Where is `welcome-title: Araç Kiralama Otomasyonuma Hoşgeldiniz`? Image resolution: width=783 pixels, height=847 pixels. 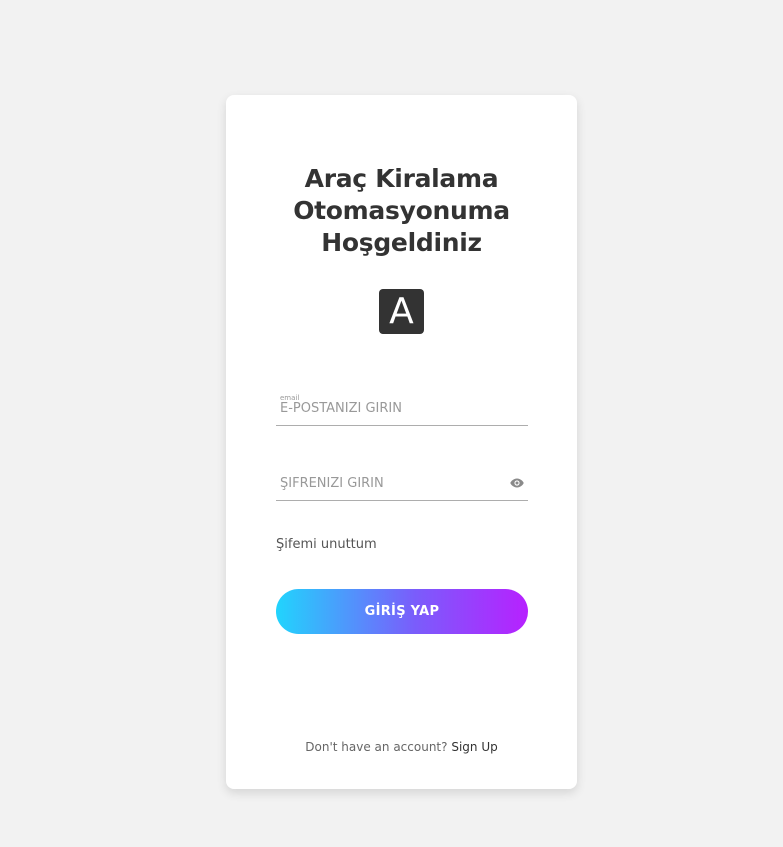 welcome-title: Araç Kiralama Otomasyonuma Hoşgeldiniz is located at coordinates (401, 211).